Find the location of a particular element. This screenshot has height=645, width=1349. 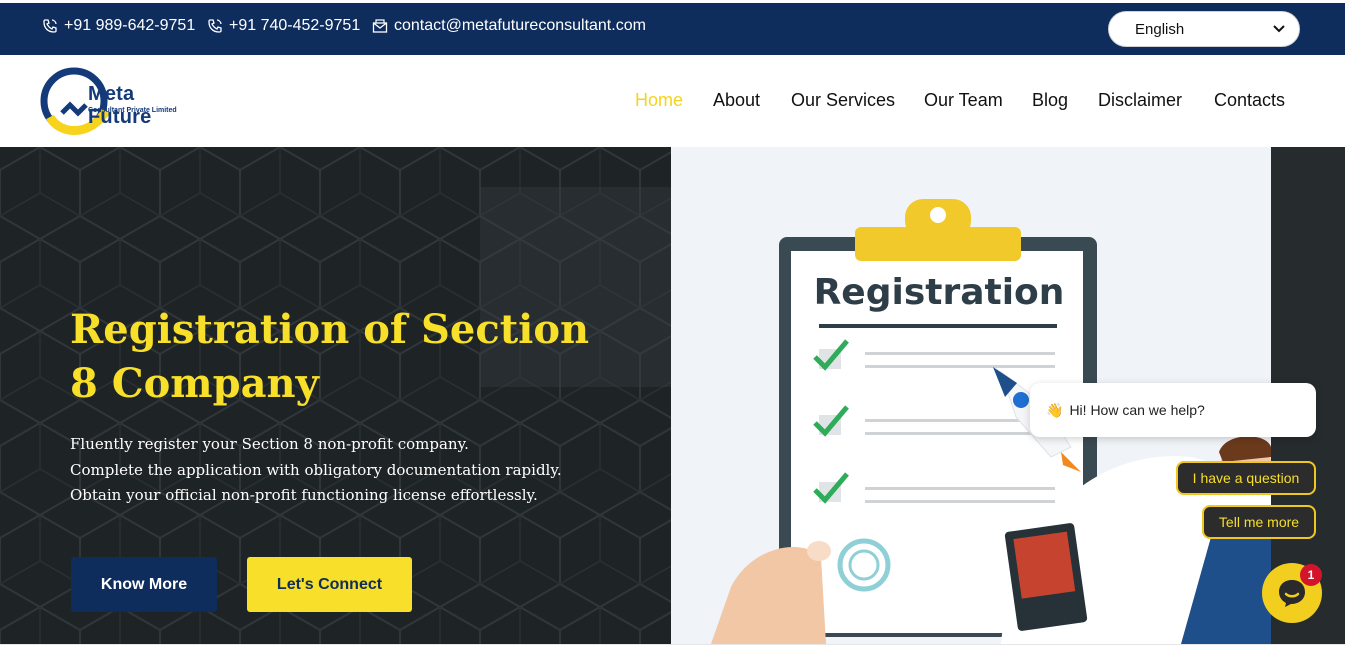

lets-connect-button: Let's Connect is located at coordinates (329, 584).